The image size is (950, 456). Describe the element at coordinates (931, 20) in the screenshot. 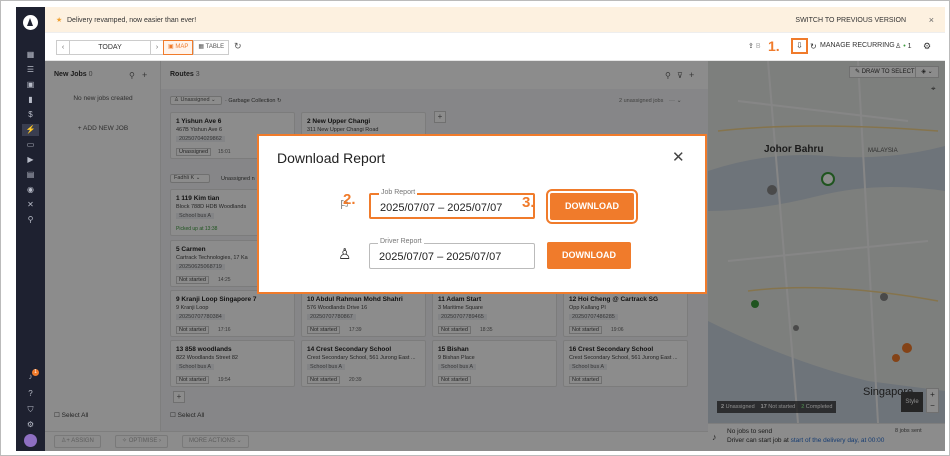

I see `close-icon: ×` at that location.